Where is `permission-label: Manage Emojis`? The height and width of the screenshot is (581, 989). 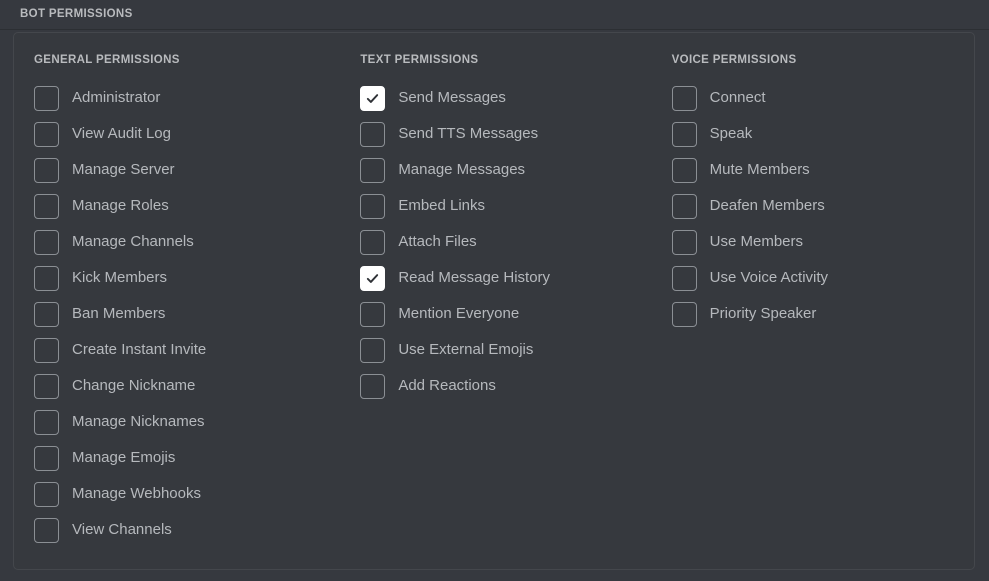 permission-label: Manage Emojis is located at coordinates (124, 457).